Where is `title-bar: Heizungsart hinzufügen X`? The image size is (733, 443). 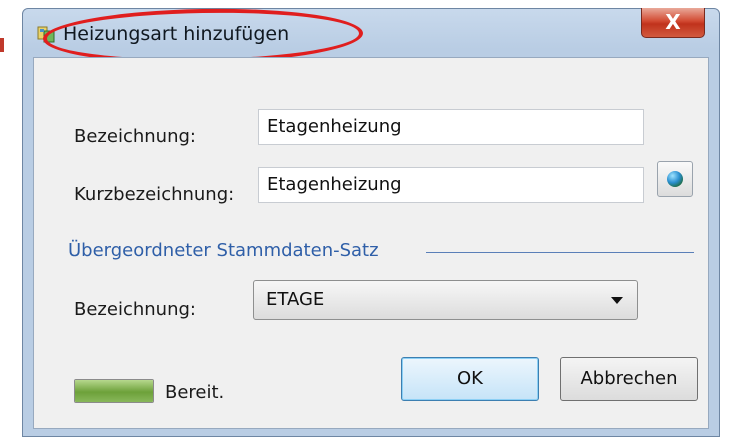 title-bar: Heizungsart hinzufügen X is located at coordinates (371, 32).